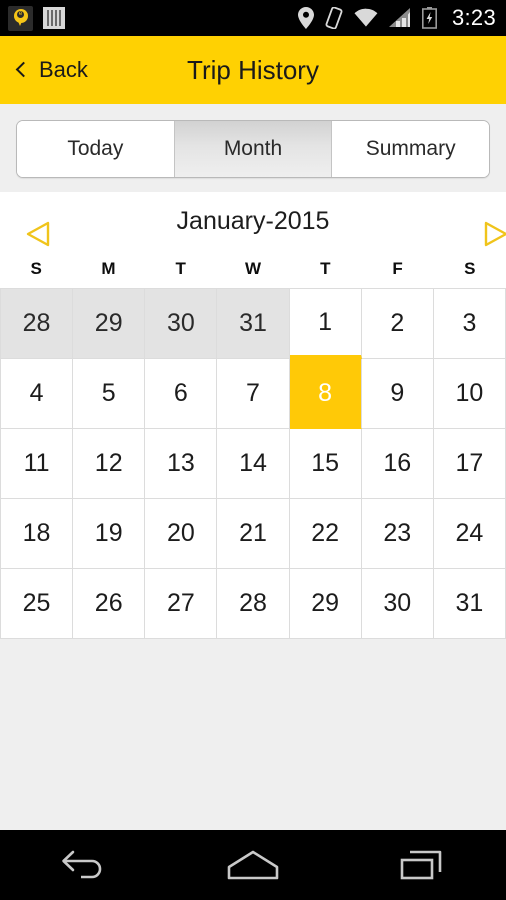 This screenshot has height=900, width=506. Describe the element at coordinates (253, 18) in the screenshot. I see `status-bar: e 3:23` at that location.